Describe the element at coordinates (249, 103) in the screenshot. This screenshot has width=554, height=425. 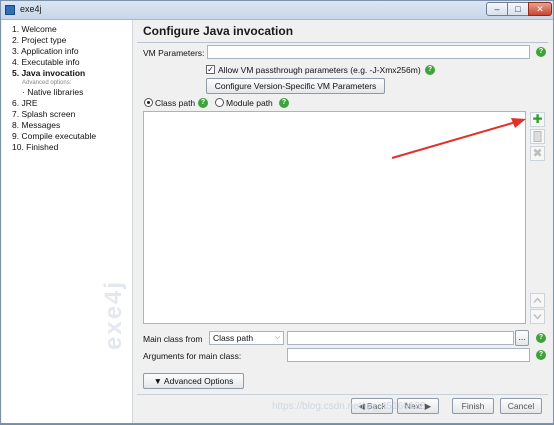
I see `module-path-radio-label: Module path` at that location.